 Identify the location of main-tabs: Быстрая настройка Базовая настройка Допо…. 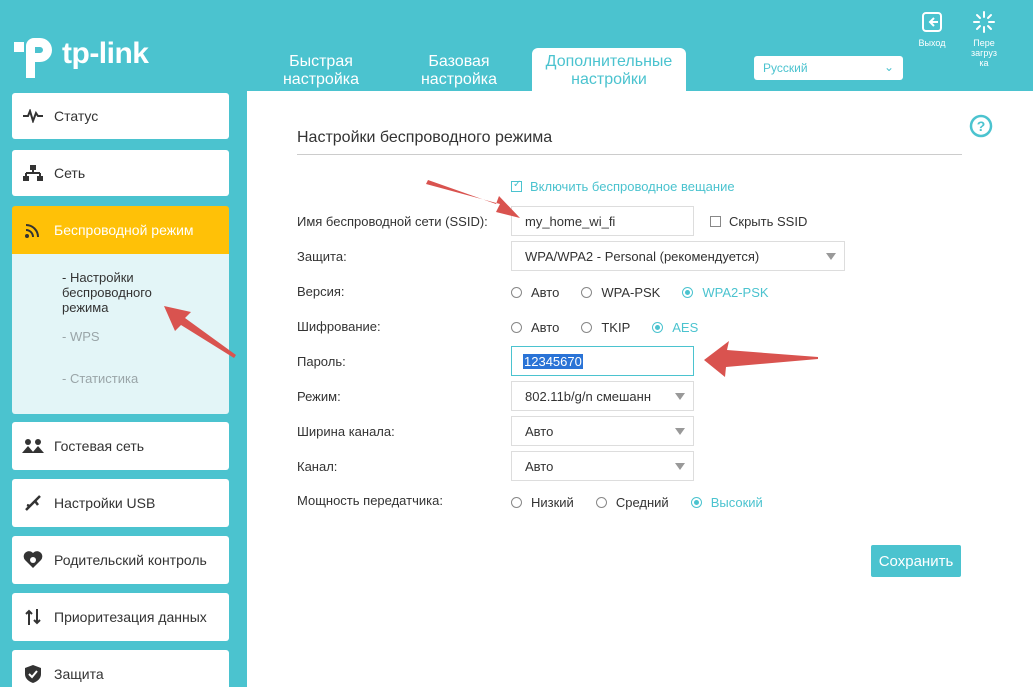
(475, 70).